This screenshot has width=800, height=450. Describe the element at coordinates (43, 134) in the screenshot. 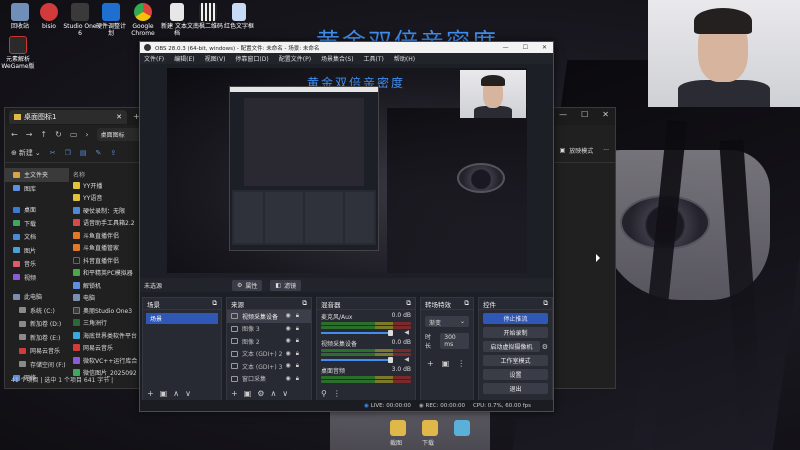

I see `up-icon: ↑` at that location.